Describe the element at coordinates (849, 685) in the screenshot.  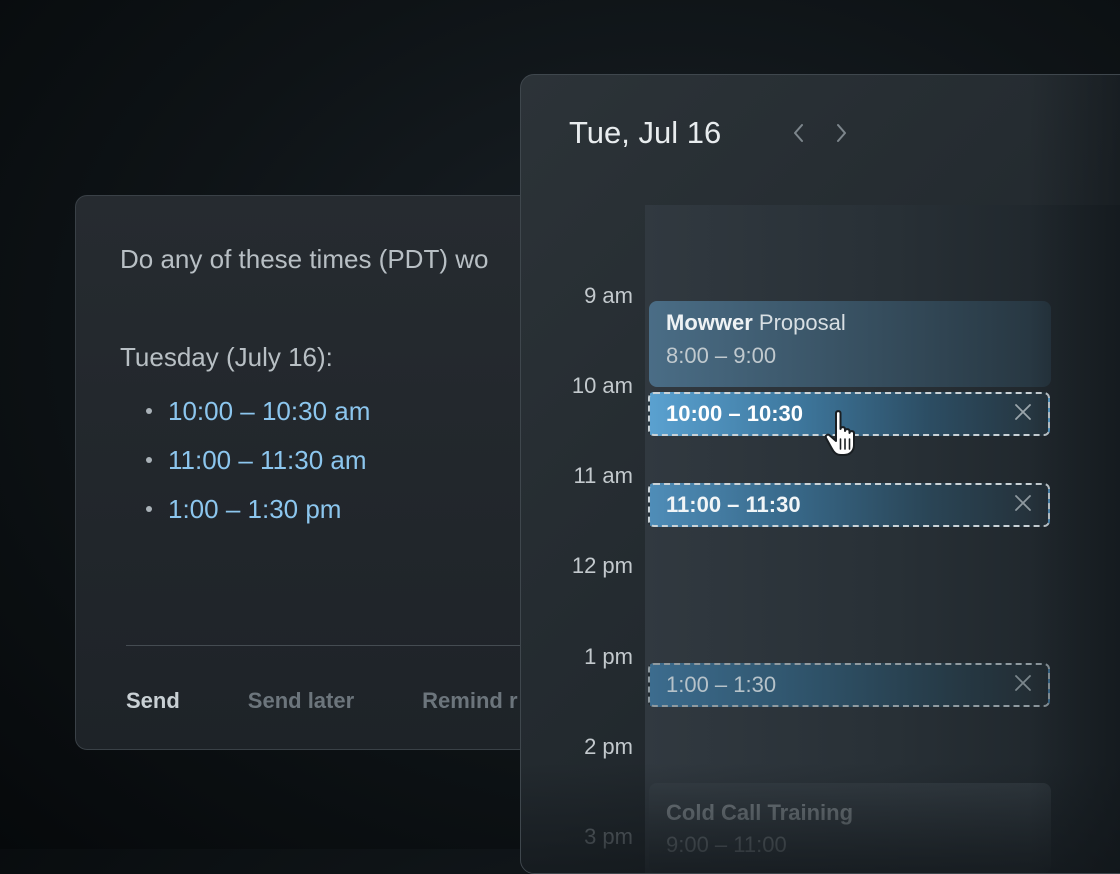
I see `proposed-time-slot: 1:00 – 1:30` at that location.